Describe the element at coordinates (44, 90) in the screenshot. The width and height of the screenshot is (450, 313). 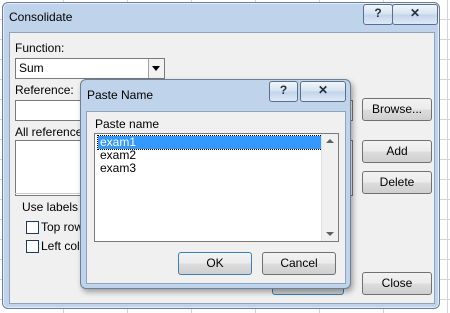
I see `reference-label: Reference:` at that location.